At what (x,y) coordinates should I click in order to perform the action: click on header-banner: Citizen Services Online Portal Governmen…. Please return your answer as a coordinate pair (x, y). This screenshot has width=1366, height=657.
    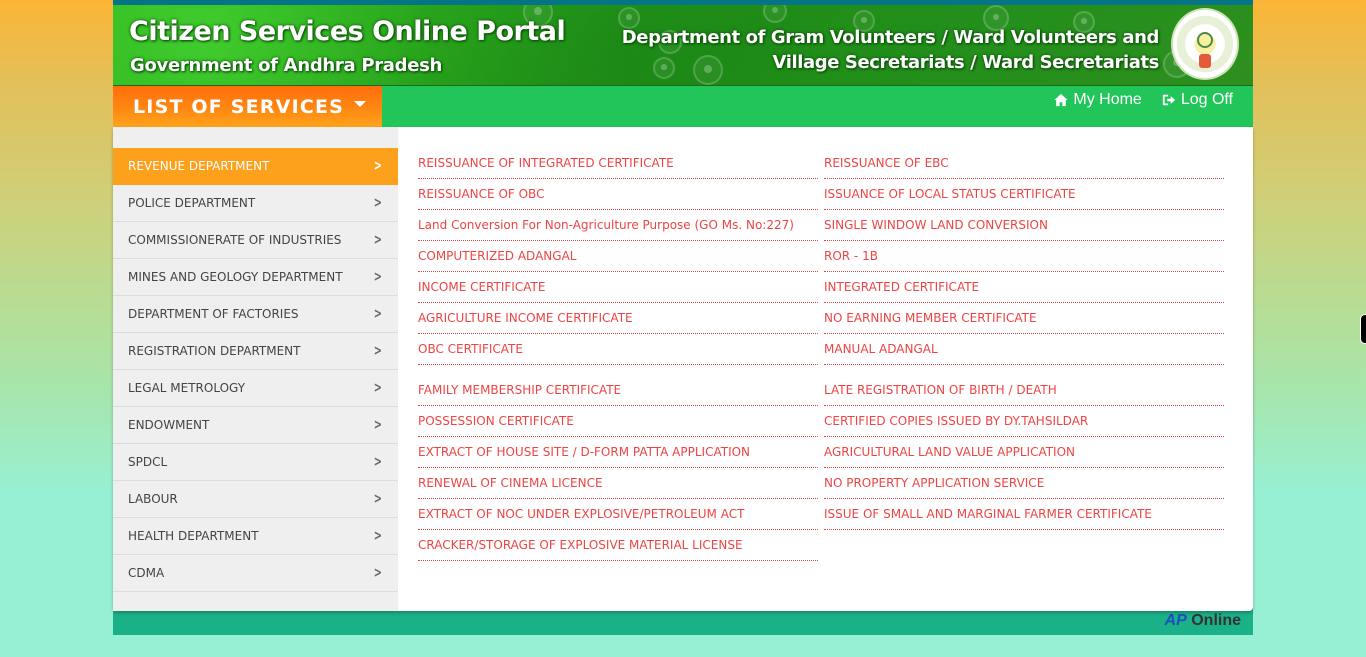
    Looking at the image, I should click on (683, 45).